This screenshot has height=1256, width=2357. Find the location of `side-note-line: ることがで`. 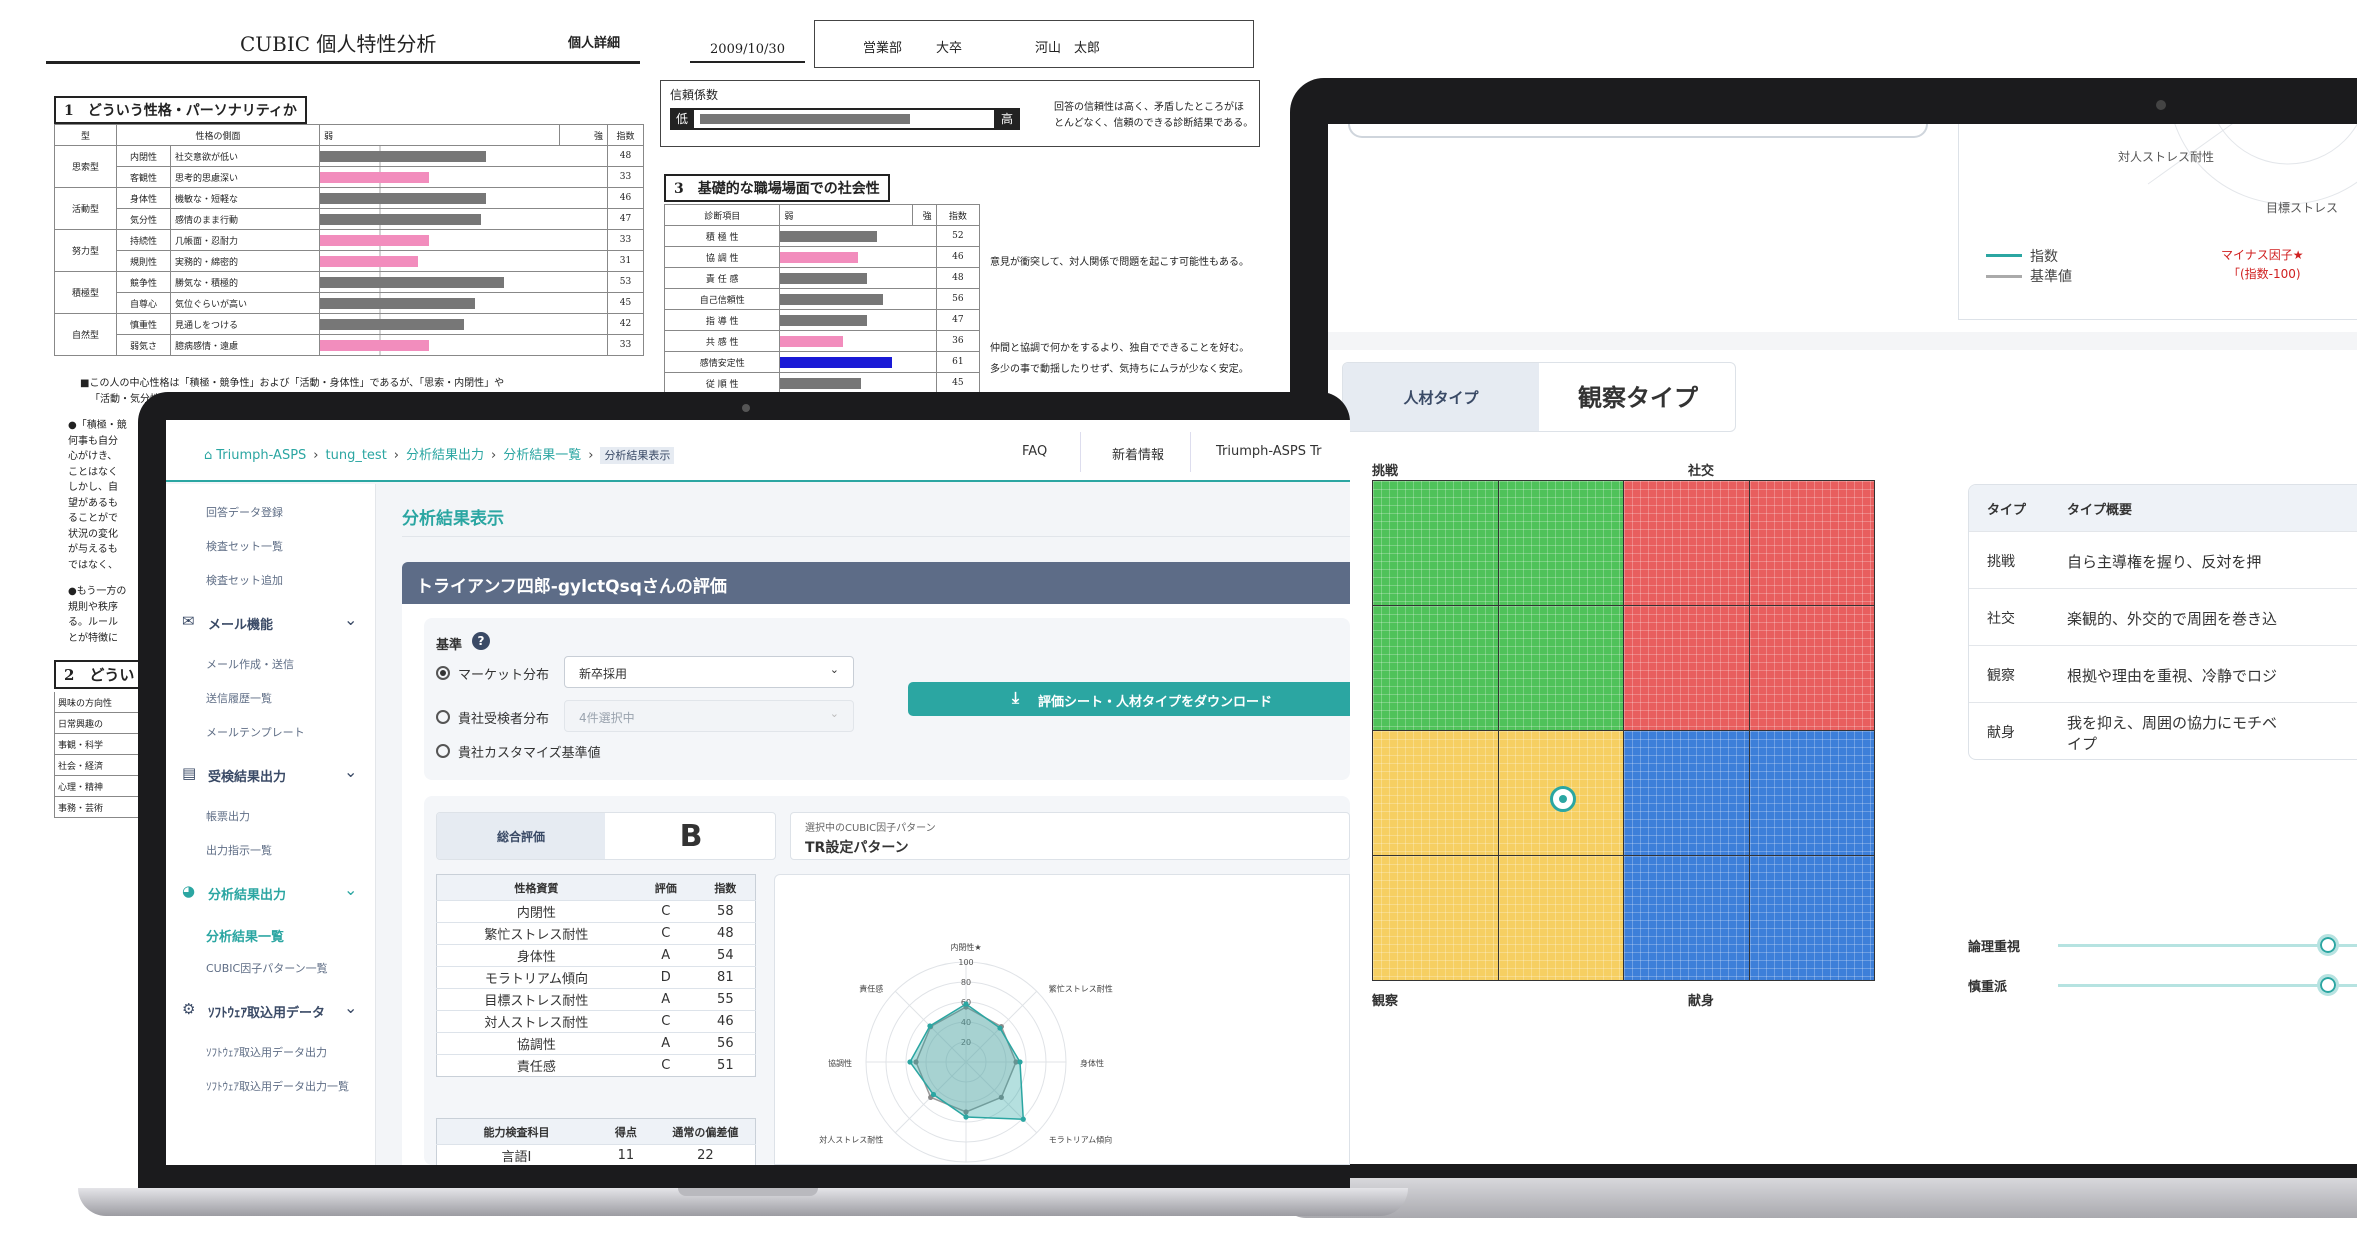

side-note-line: ることがで is located at coordinates (93, 518).